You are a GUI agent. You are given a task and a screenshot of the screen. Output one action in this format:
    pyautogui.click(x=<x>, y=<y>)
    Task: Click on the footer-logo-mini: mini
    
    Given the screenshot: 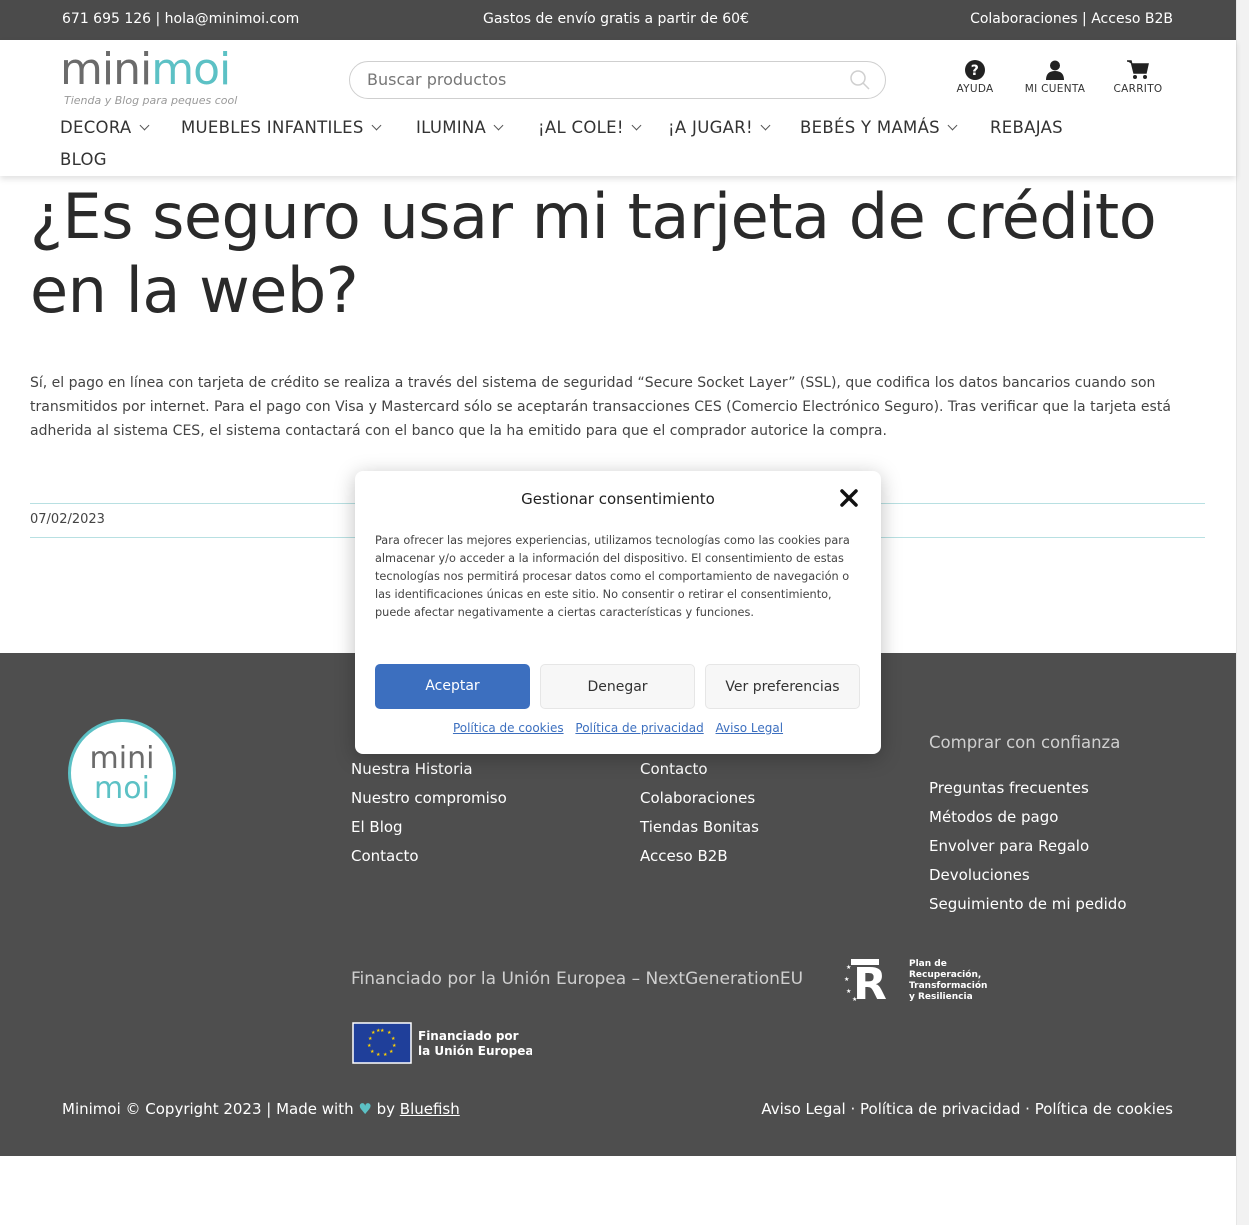 What is the action you would take?
    pyautogui.click(x=122, y=758)
    